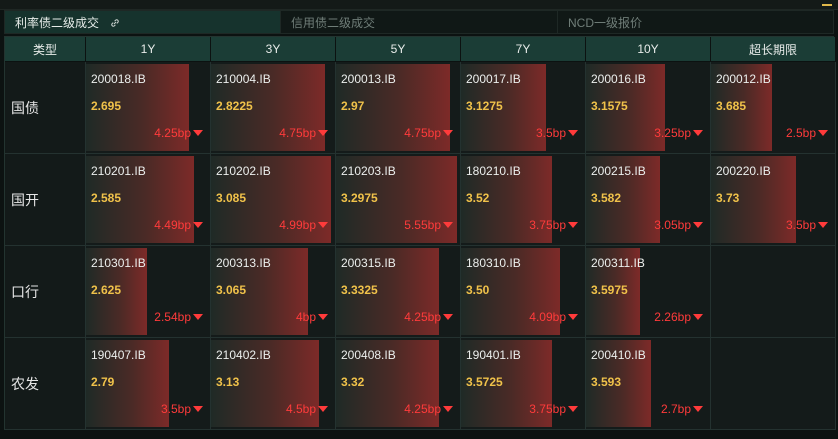  I want to click on bond-code: 200016.IB, so click(618, 79).